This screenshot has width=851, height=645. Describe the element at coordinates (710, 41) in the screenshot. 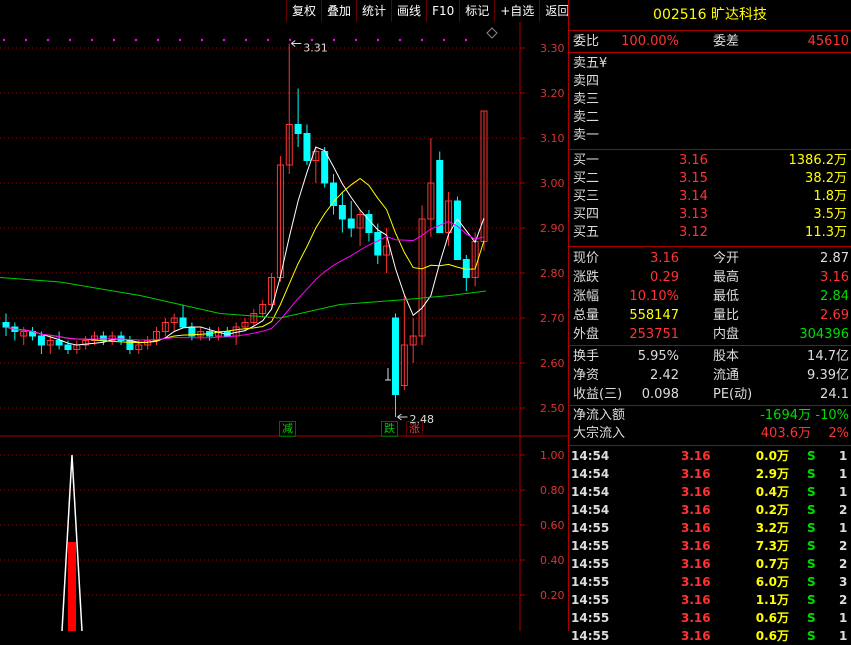

I see `weibi-row: 委比 100.00% 委差 45610` at that location.